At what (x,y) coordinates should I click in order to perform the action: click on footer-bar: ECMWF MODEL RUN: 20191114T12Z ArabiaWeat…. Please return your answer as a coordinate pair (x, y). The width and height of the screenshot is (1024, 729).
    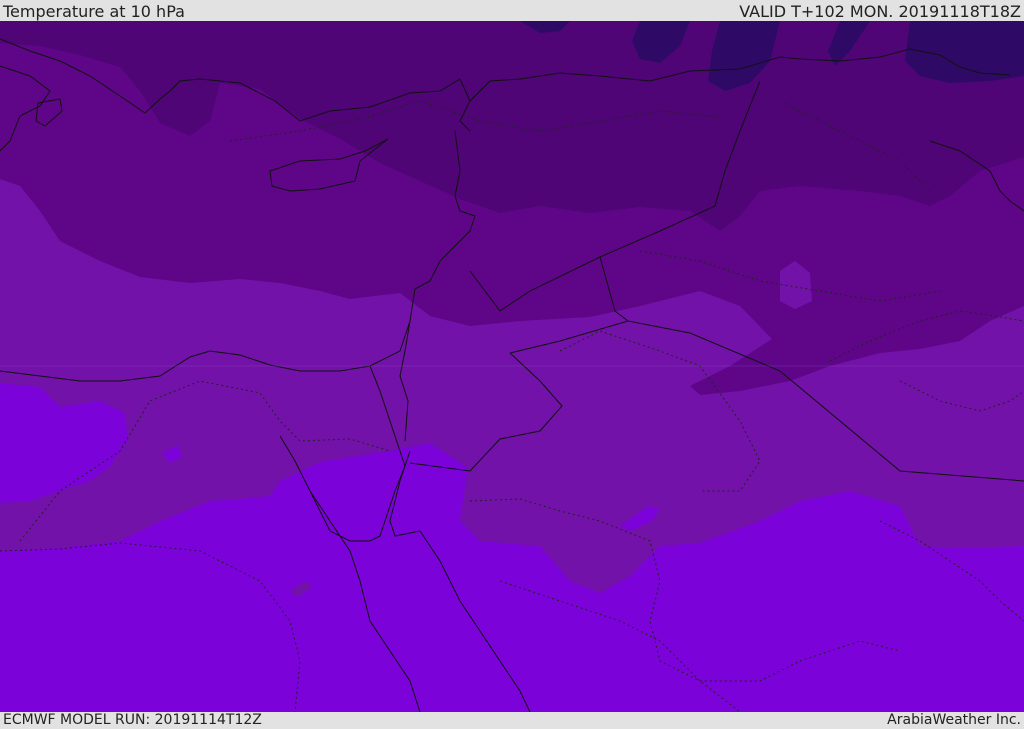
    Looking at the image, I should click on (512, 720).